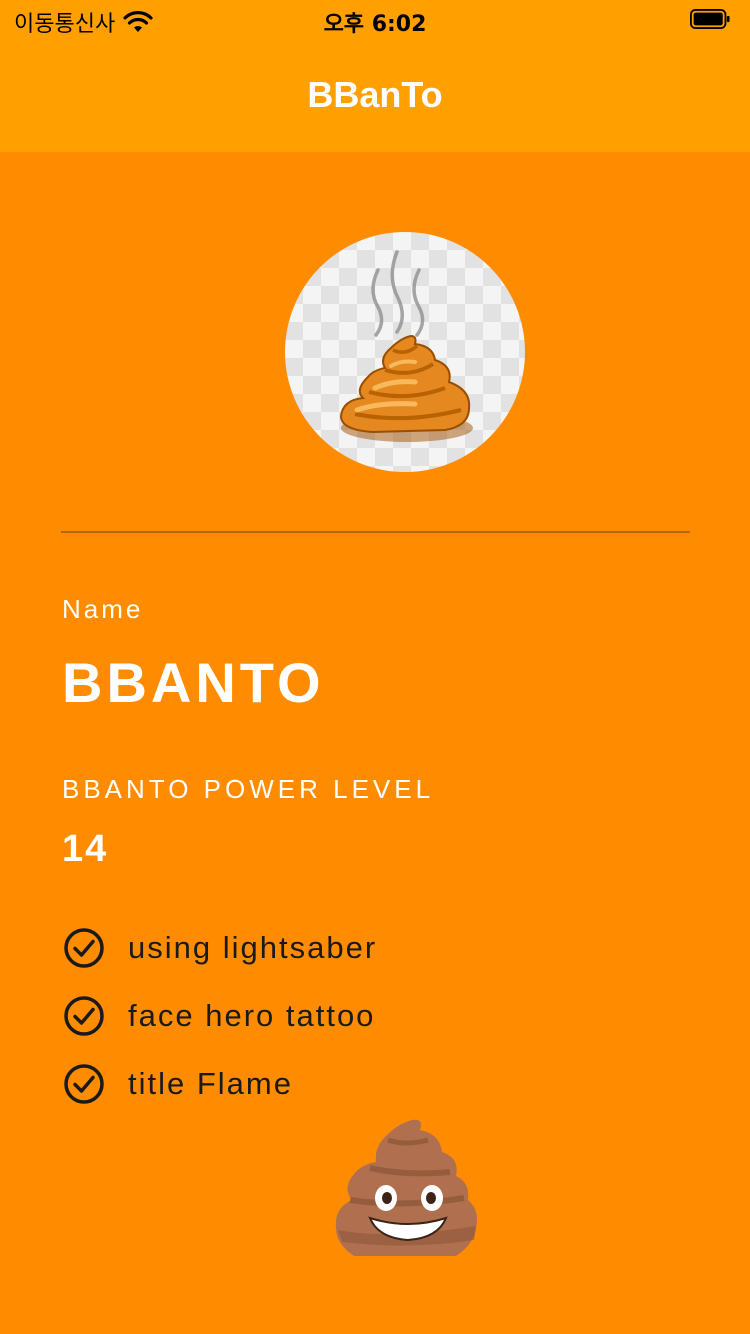 This screenshot has height=1334, width=750. What do you see at coordinates (406, 346) in the screenshot?
I see `steaming-poop-icon` at bounding box center [406, 346].